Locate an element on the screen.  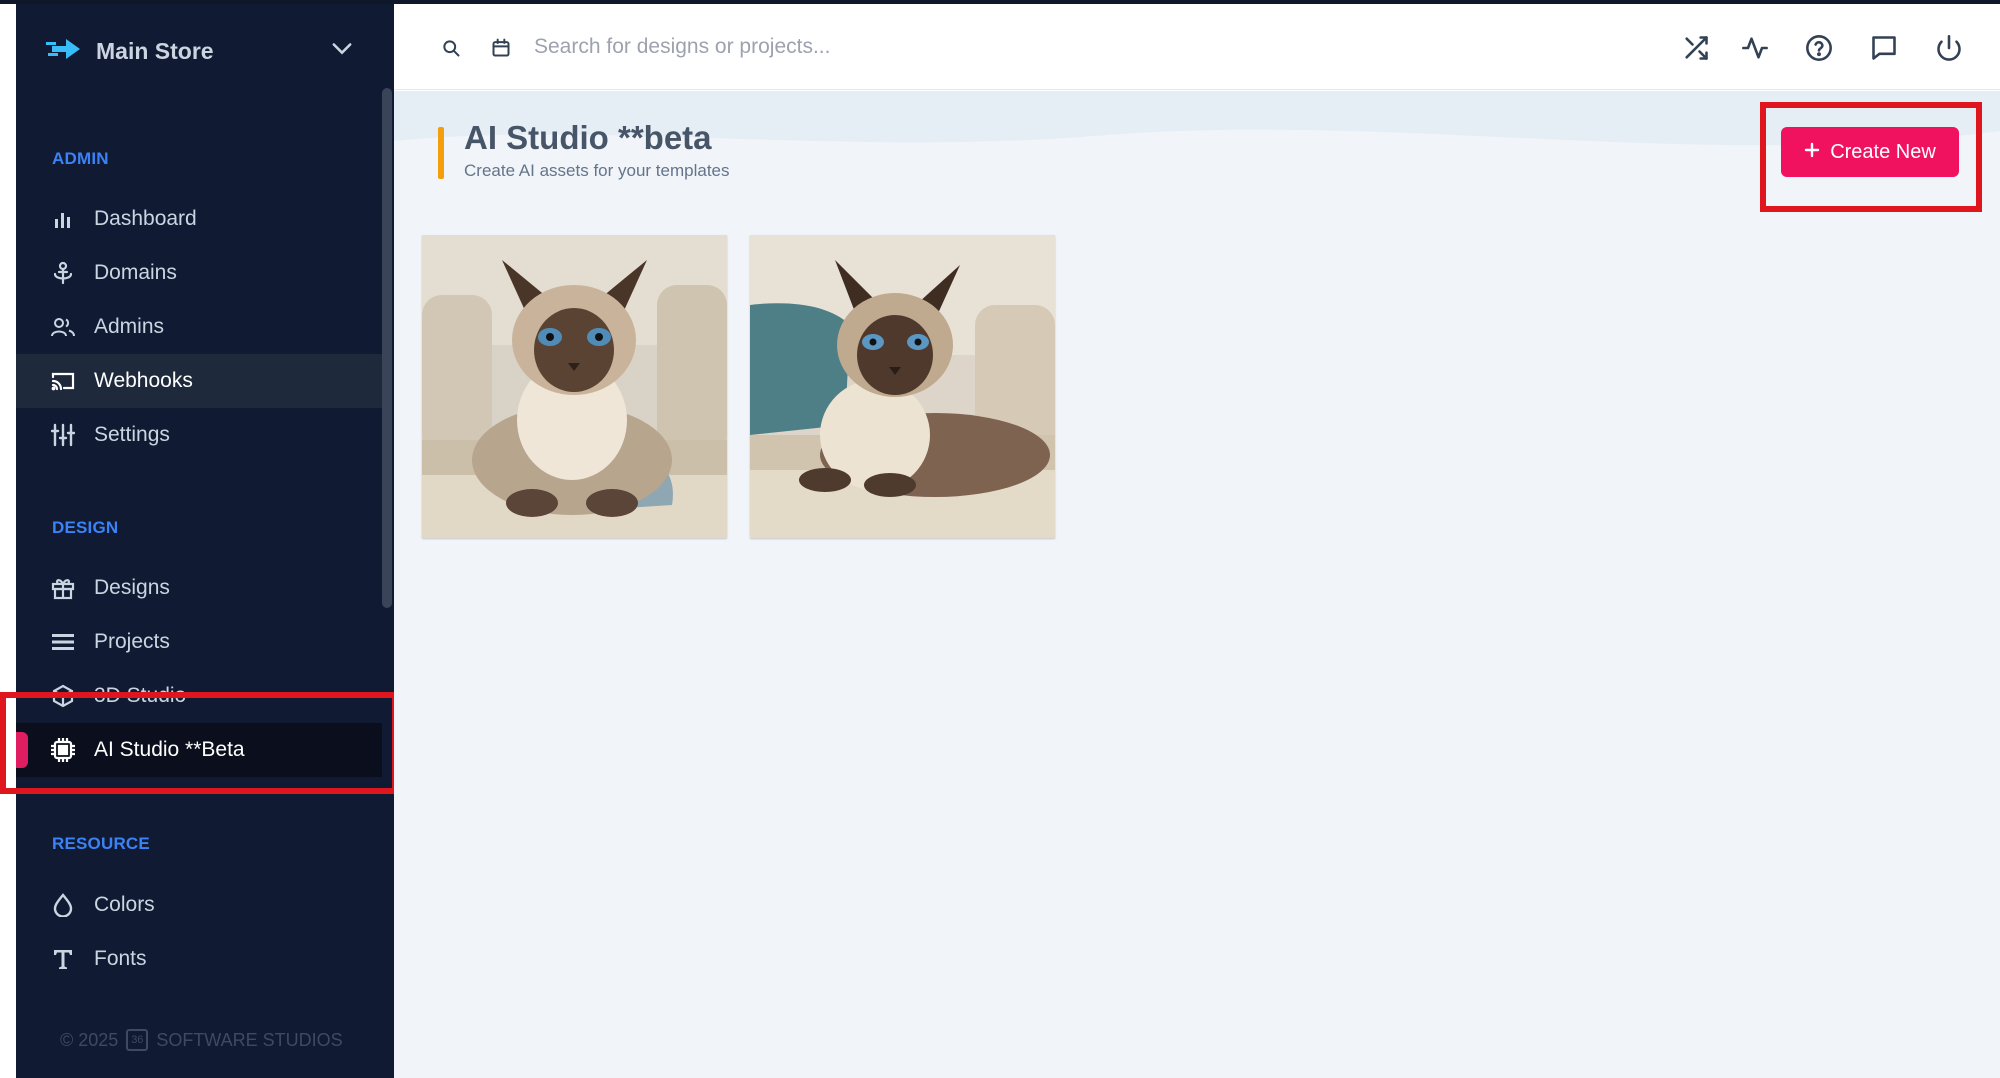
sidebar-item-label: Fonts is located at coordinates (120, 958).